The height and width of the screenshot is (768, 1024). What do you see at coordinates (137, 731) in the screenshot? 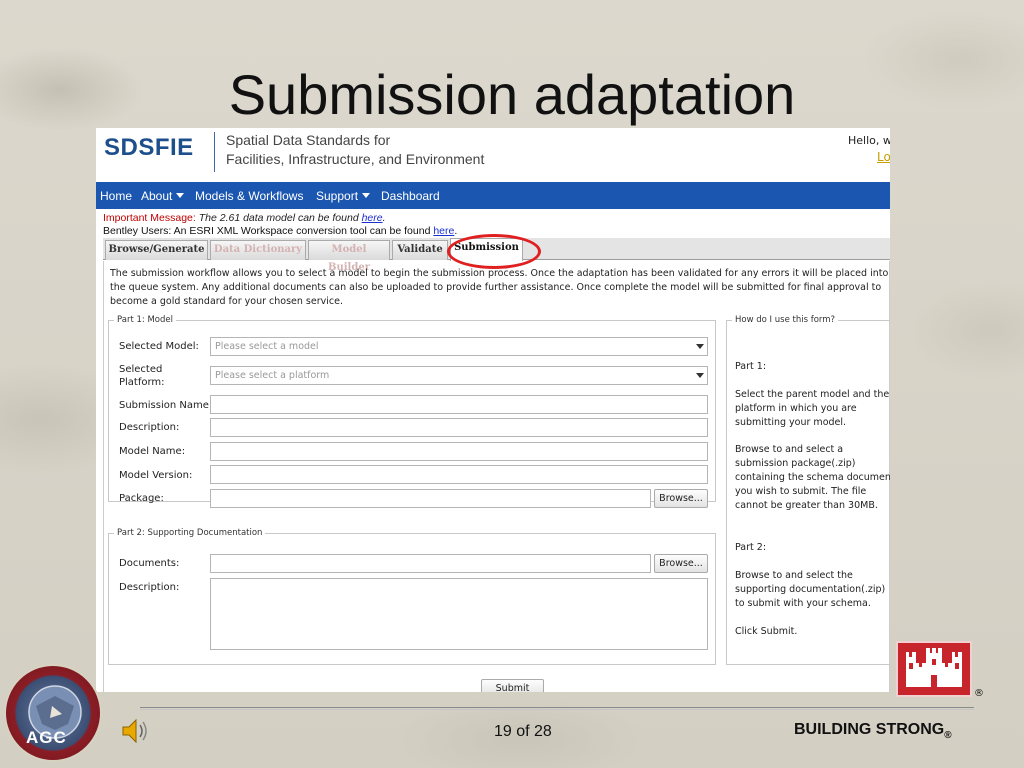
I see `speaker-icon` at bounding box center [137, 731].